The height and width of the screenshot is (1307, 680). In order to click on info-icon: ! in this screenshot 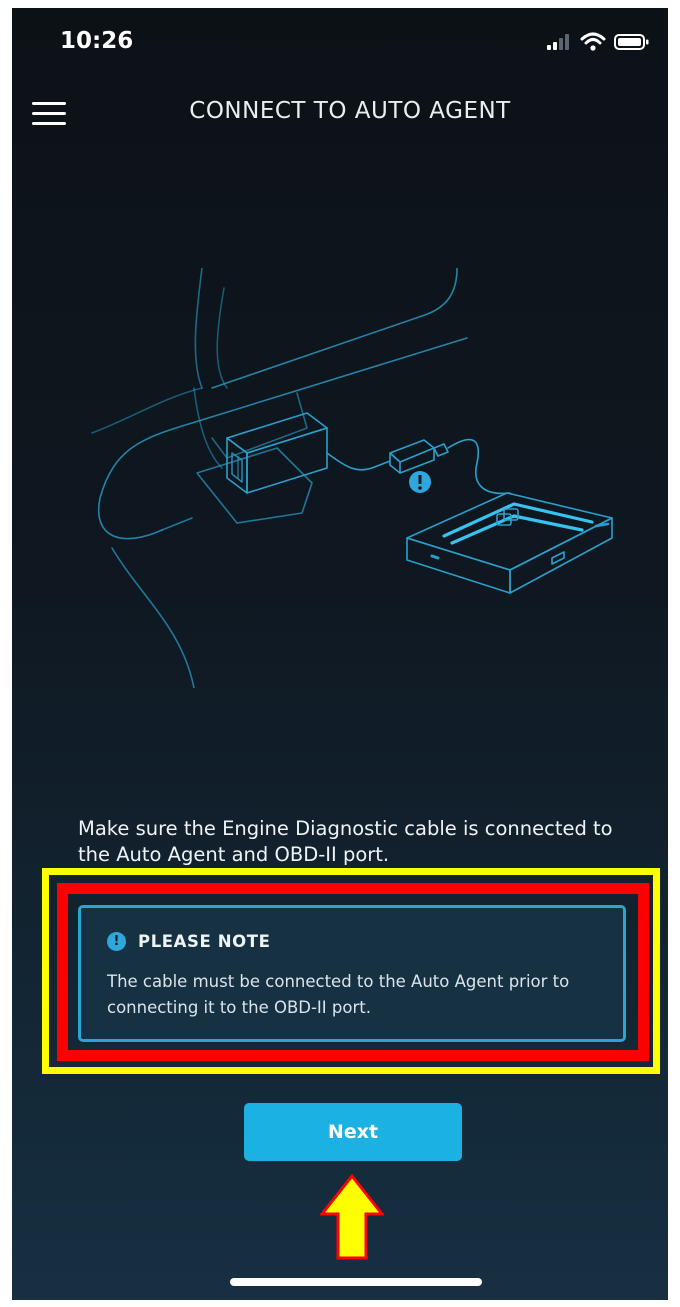, I will do `click(116, 941)`.